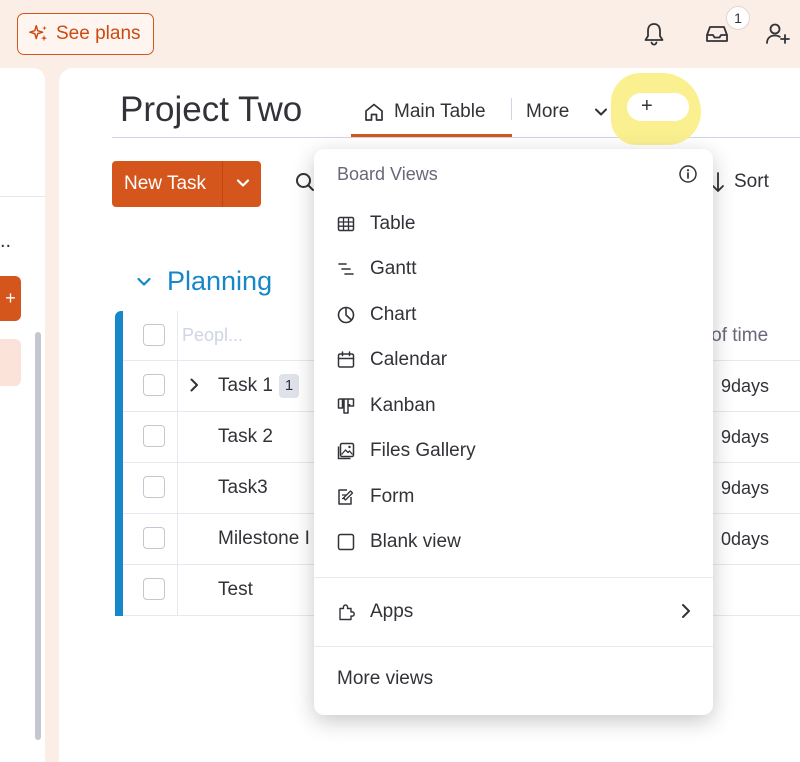 This screenshot has width=800, height=762. I want to click on gallery-icon, so click(346, 451).